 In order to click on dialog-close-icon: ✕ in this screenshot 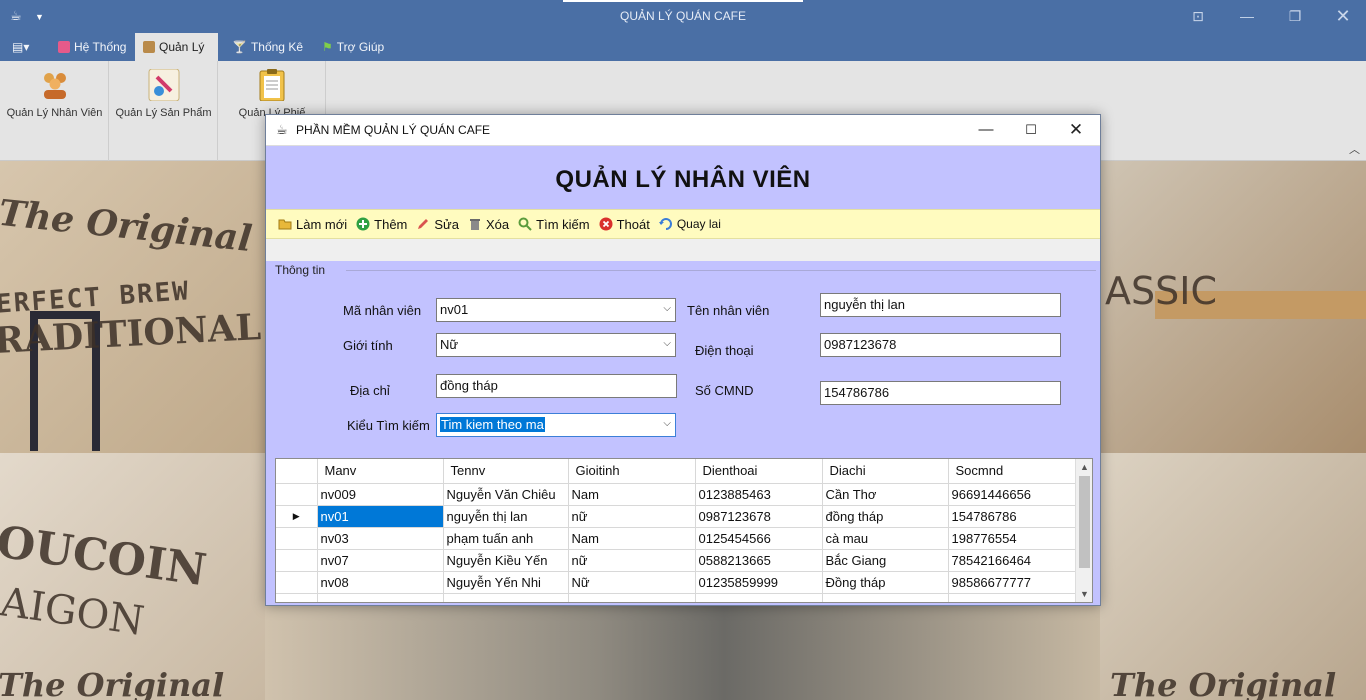, I will do `click(1076, 130)`.